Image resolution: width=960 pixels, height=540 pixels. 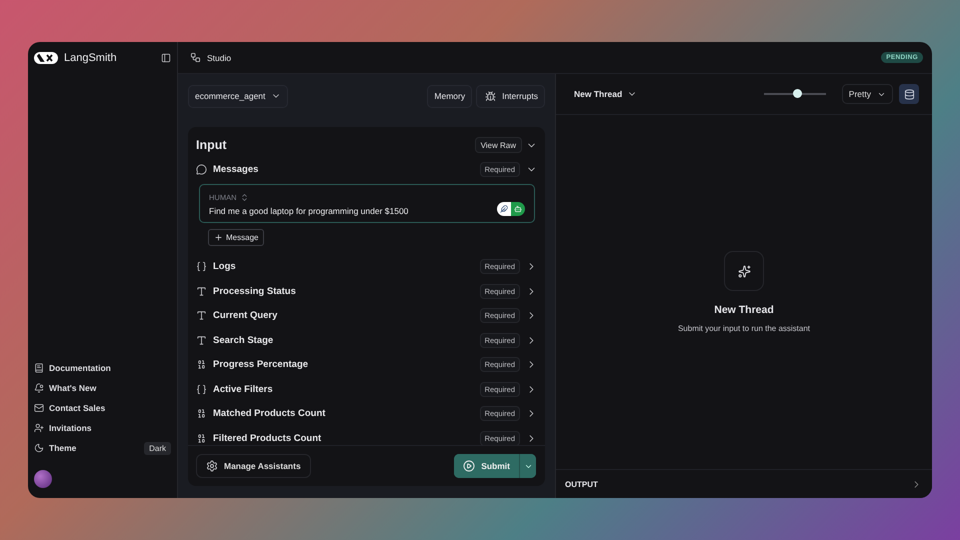 What do you see at coordinates (91, 58) in the screenshot?
I see `brand-name: LangSmith` at bounding box center [91, 58].